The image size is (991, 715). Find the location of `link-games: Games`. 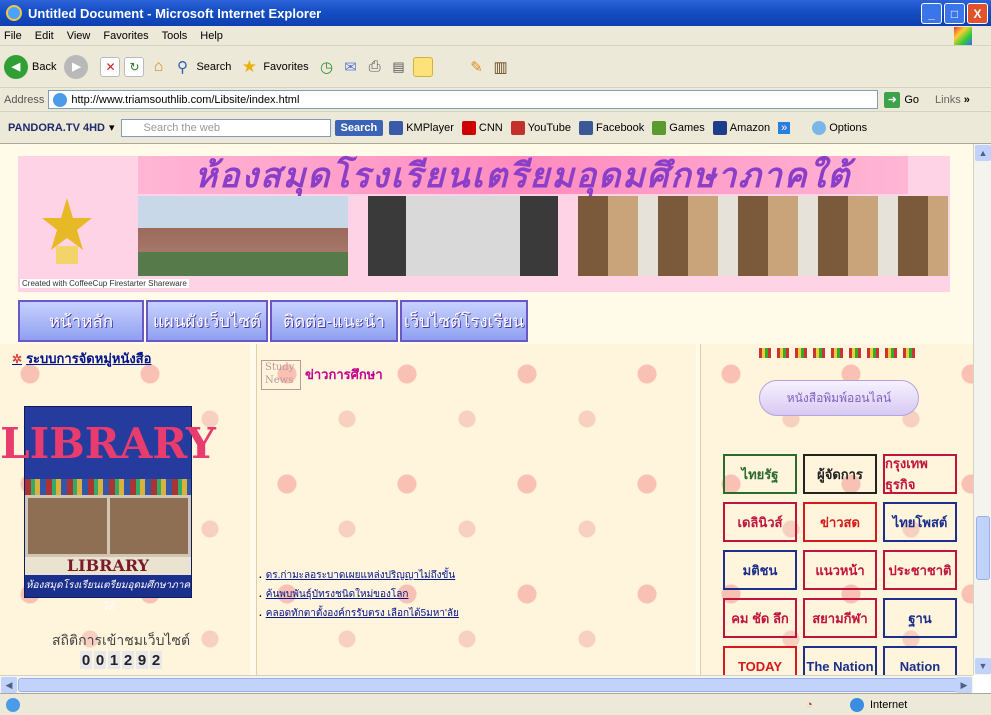

link-games: Games is located at coordinates (678, 127).